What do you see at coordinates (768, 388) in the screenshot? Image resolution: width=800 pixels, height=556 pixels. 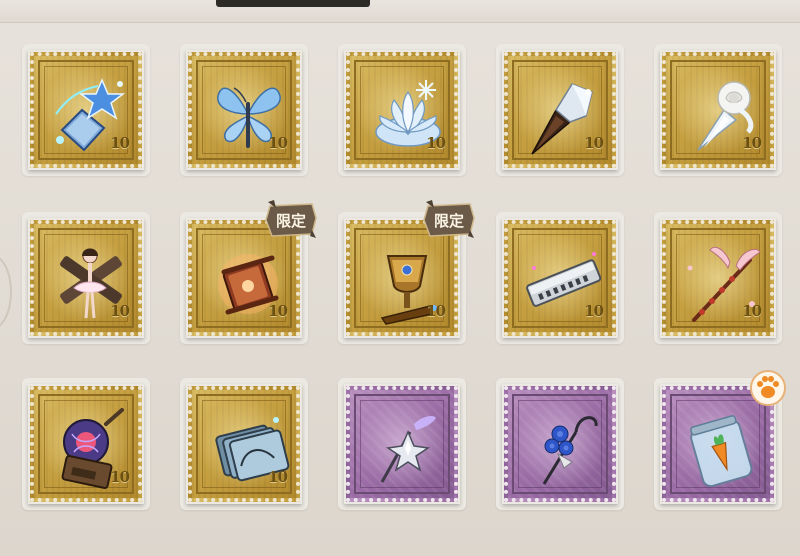 I see `paw-badge-icon` at bounding box center [768, 388].